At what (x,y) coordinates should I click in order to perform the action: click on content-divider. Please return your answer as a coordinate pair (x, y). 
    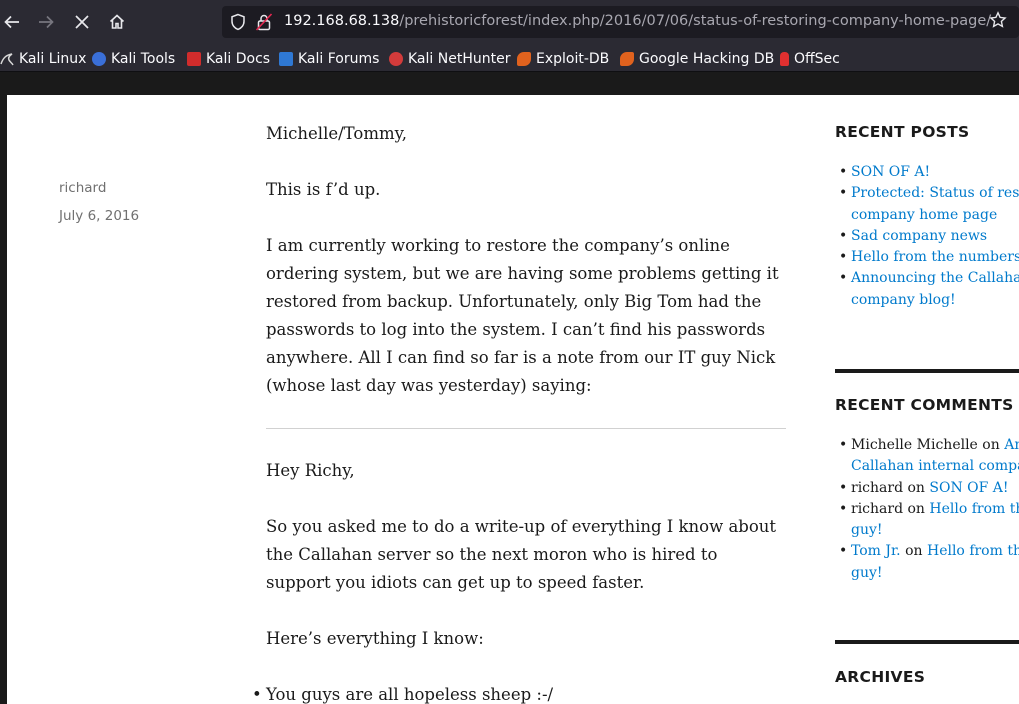
    Looking at the image, I should click on (526, 428).